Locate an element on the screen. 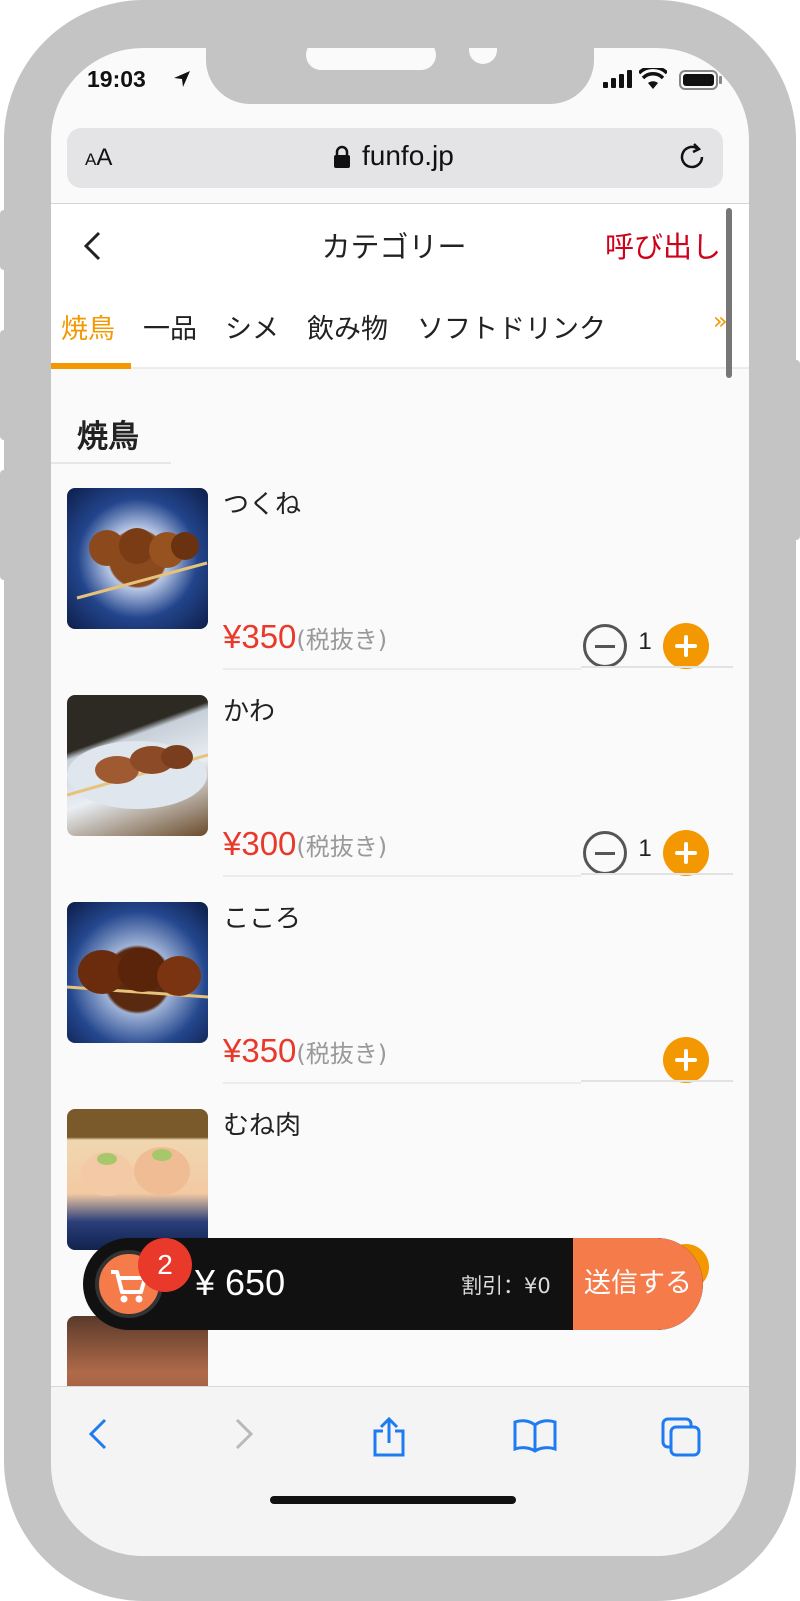 This screenshot has width=800, height=1601. wifi-icon is located at coordinates (653, 78).